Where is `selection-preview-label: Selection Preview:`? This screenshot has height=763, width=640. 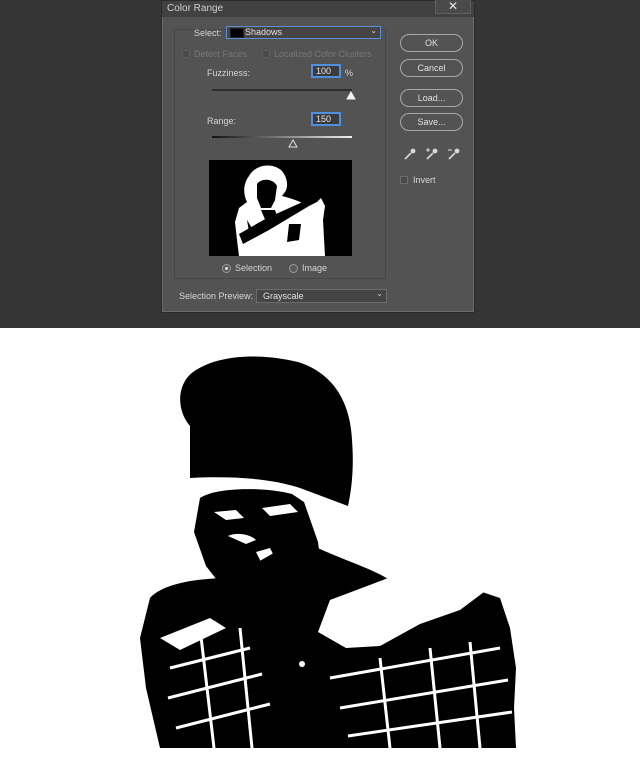 selection-preview-label: Selection Preview: is located at coordinates (216, 296).